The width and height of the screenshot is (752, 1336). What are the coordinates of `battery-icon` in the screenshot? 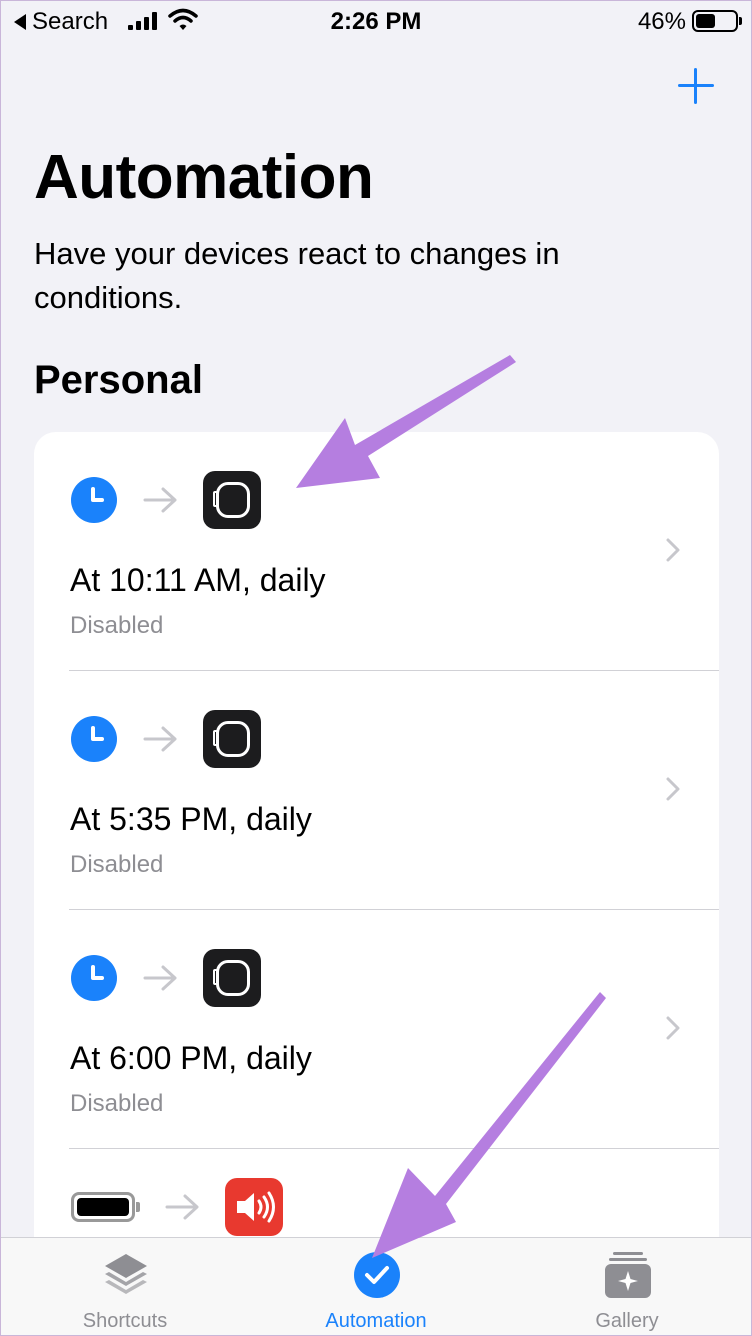 It's located at (105, 1207).